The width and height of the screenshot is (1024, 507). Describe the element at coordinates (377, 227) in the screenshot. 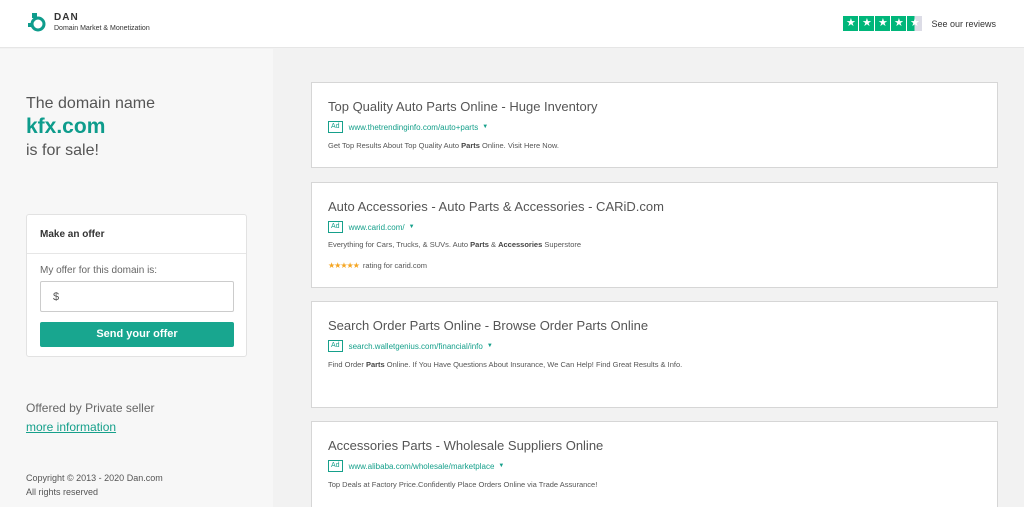

I see `ad-url: www.carid.com/` at that location.